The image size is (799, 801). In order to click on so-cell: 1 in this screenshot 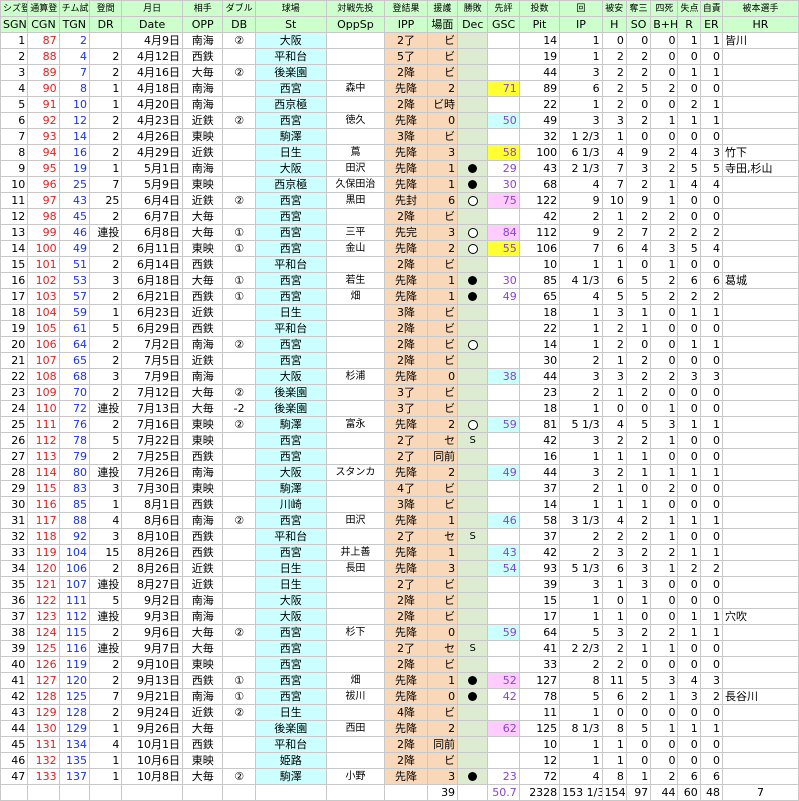, I will do `click(638, 600)`.